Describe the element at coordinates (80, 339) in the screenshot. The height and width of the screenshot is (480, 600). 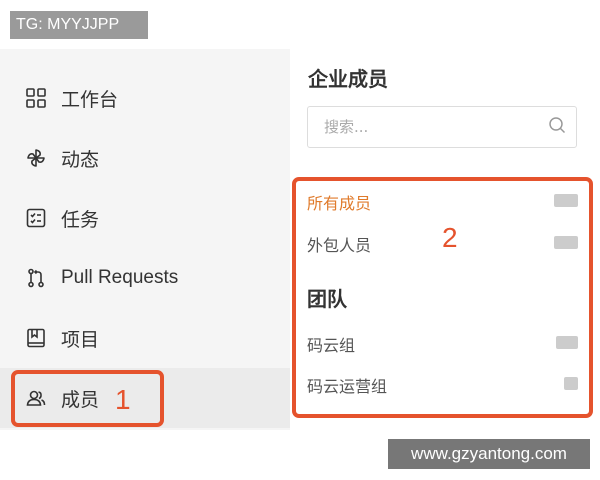
I see `sidebar-item-label: 项目` at that location.